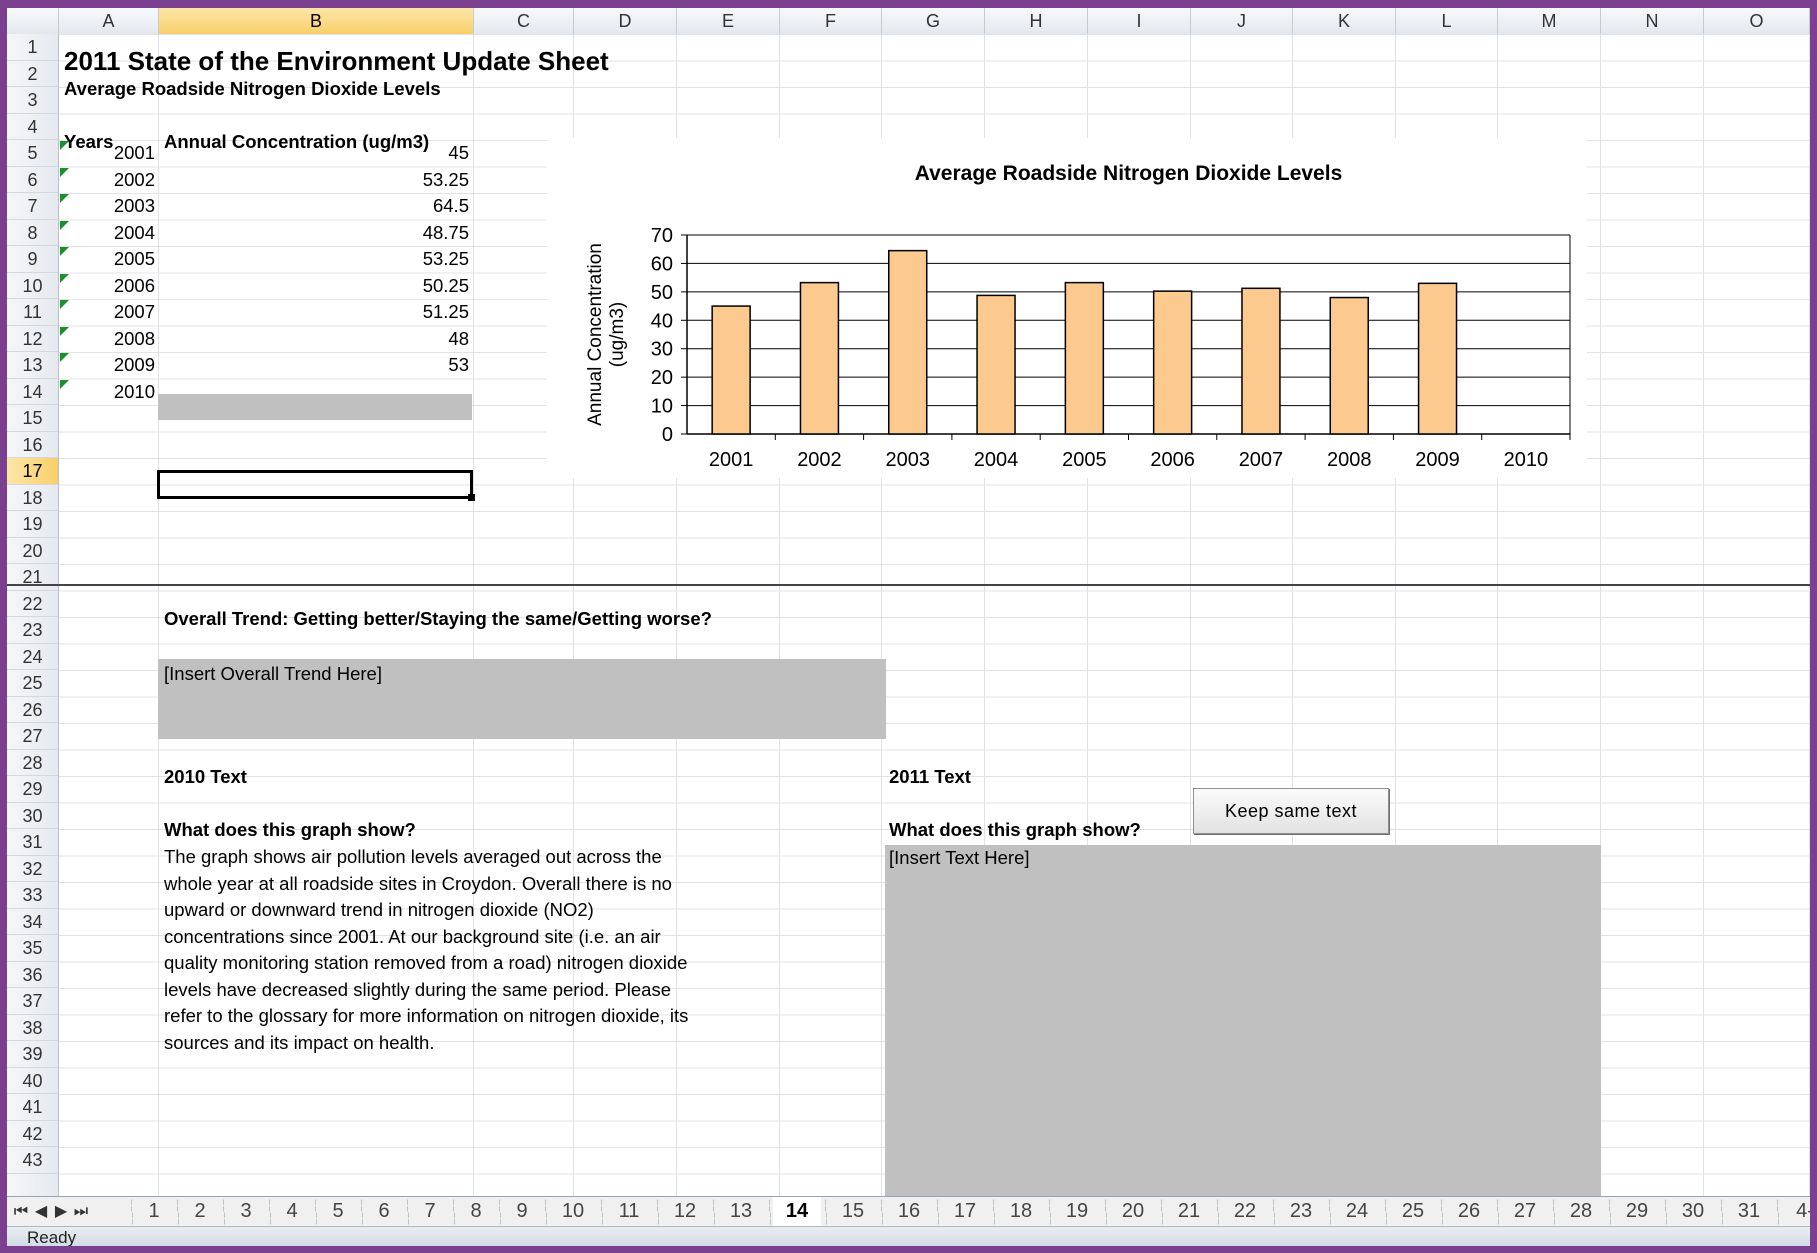 The width and height of the screenshot is (1817, 1253). What do you see at coordinates (107, 233) in the screenshot?
I see `year-cell: 2004` at bounding box center [107, 233].